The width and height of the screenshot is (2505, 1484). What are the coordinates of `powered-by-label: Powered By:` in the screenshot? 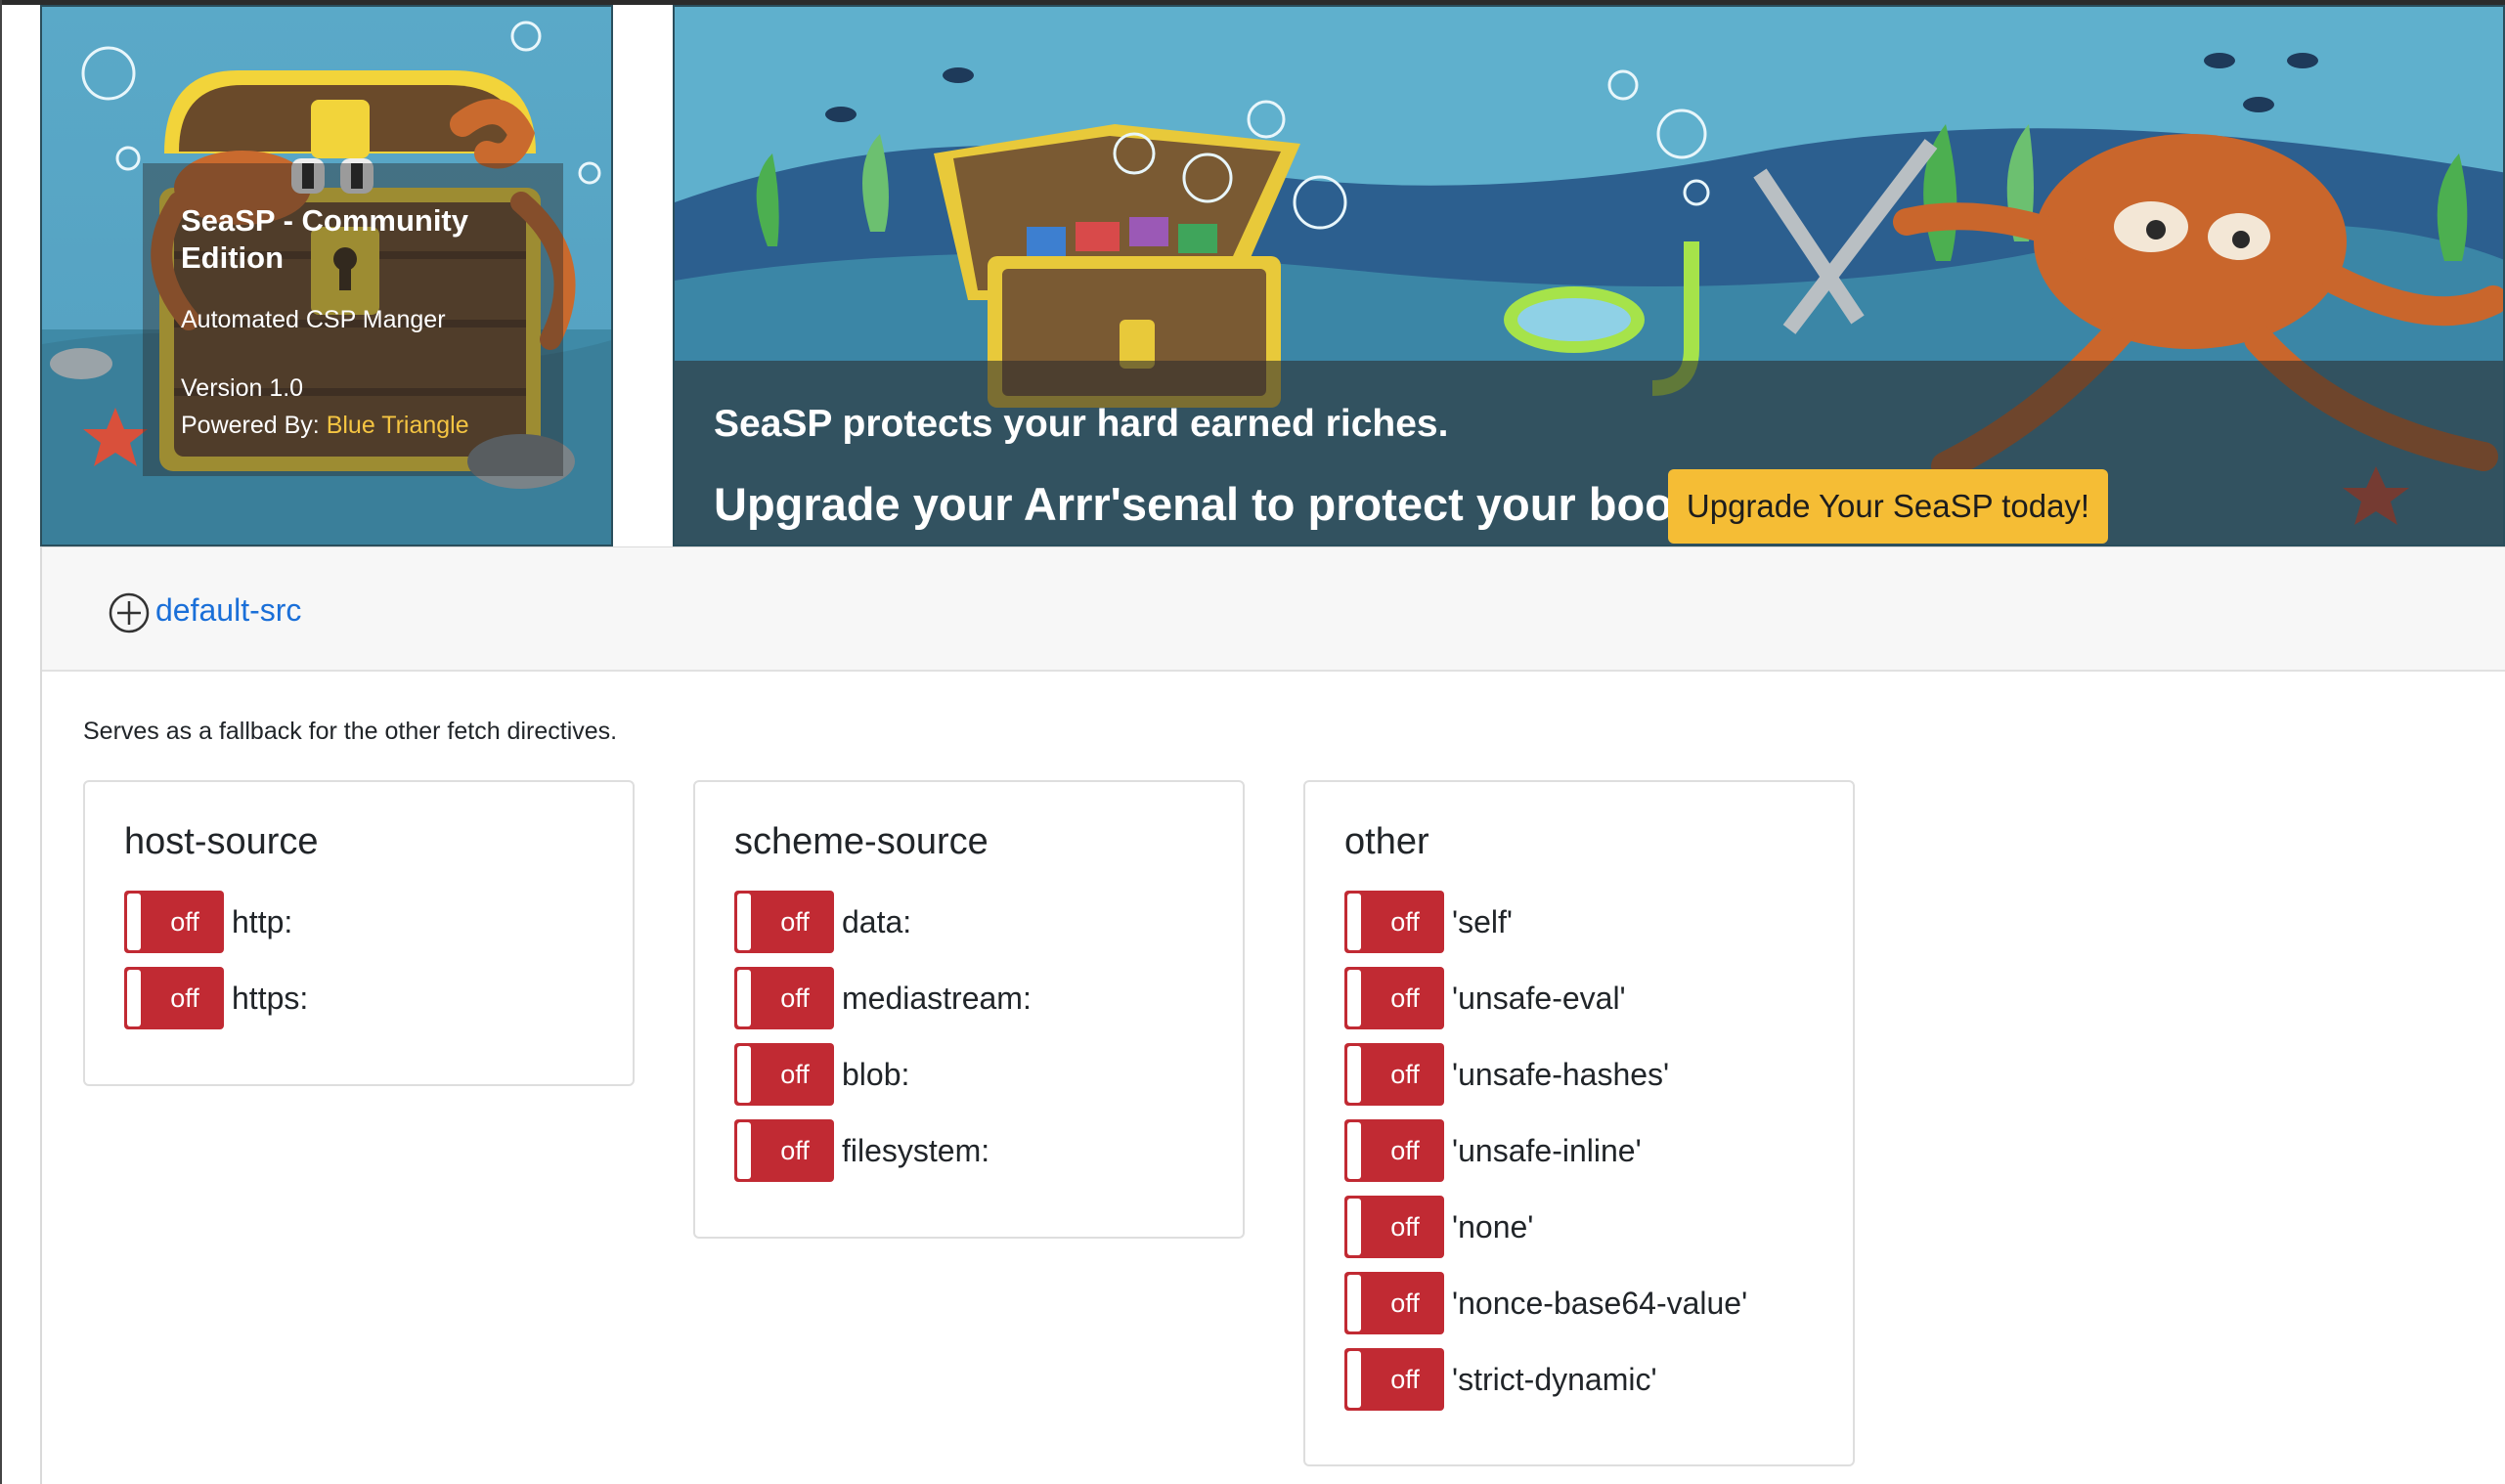 It's located at (250, 425).